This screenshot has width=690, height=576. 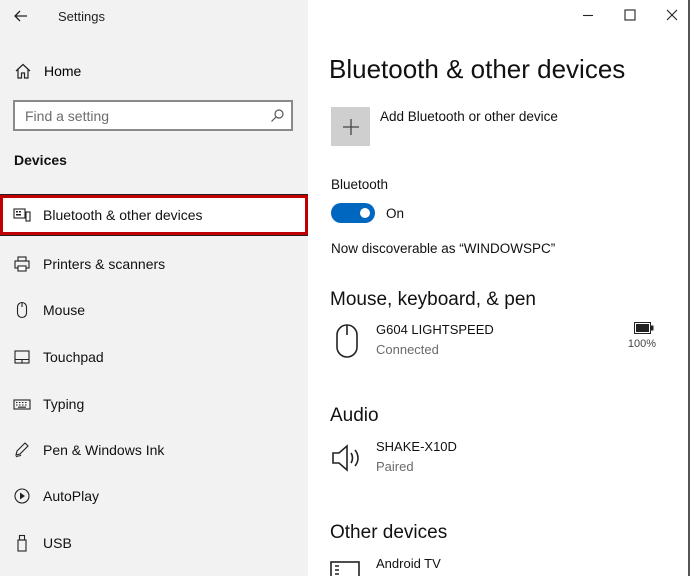 I want to click on home-icon, so click(x=23, y=71).